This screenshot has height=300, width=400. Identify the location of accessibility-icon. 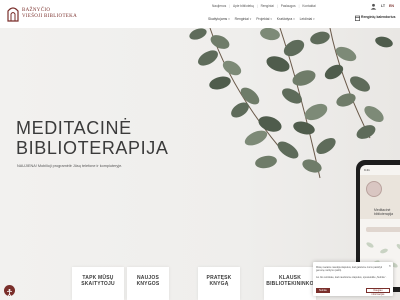
(9, 293).